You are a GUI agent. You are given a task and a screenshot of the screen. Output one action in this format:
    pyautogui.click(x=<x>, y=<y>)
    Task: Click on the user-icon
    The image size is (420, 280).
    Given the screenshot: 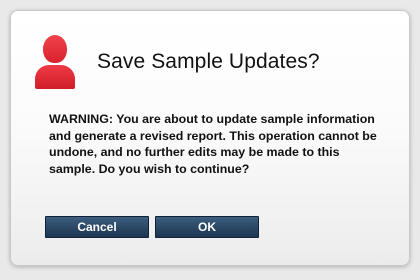 What is the action you would take?
    pyautogui.click(x=55, y=62)
    